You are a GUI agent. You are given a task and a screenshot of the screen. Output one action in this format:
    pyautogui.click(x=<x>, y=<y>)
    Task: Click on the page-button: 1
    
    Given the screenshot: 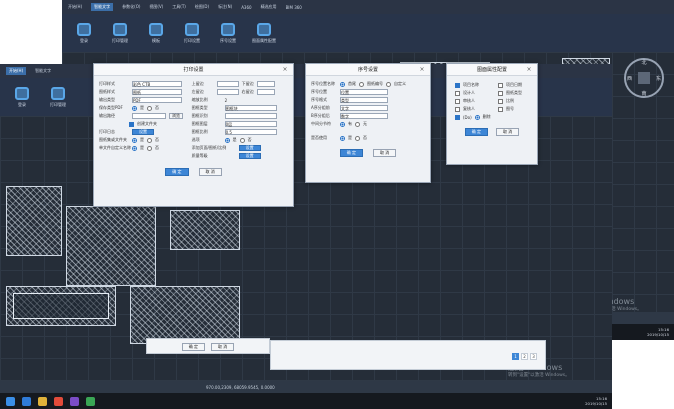 What is the action you would take?
    pyautogui.click(x=515, y=356)
    